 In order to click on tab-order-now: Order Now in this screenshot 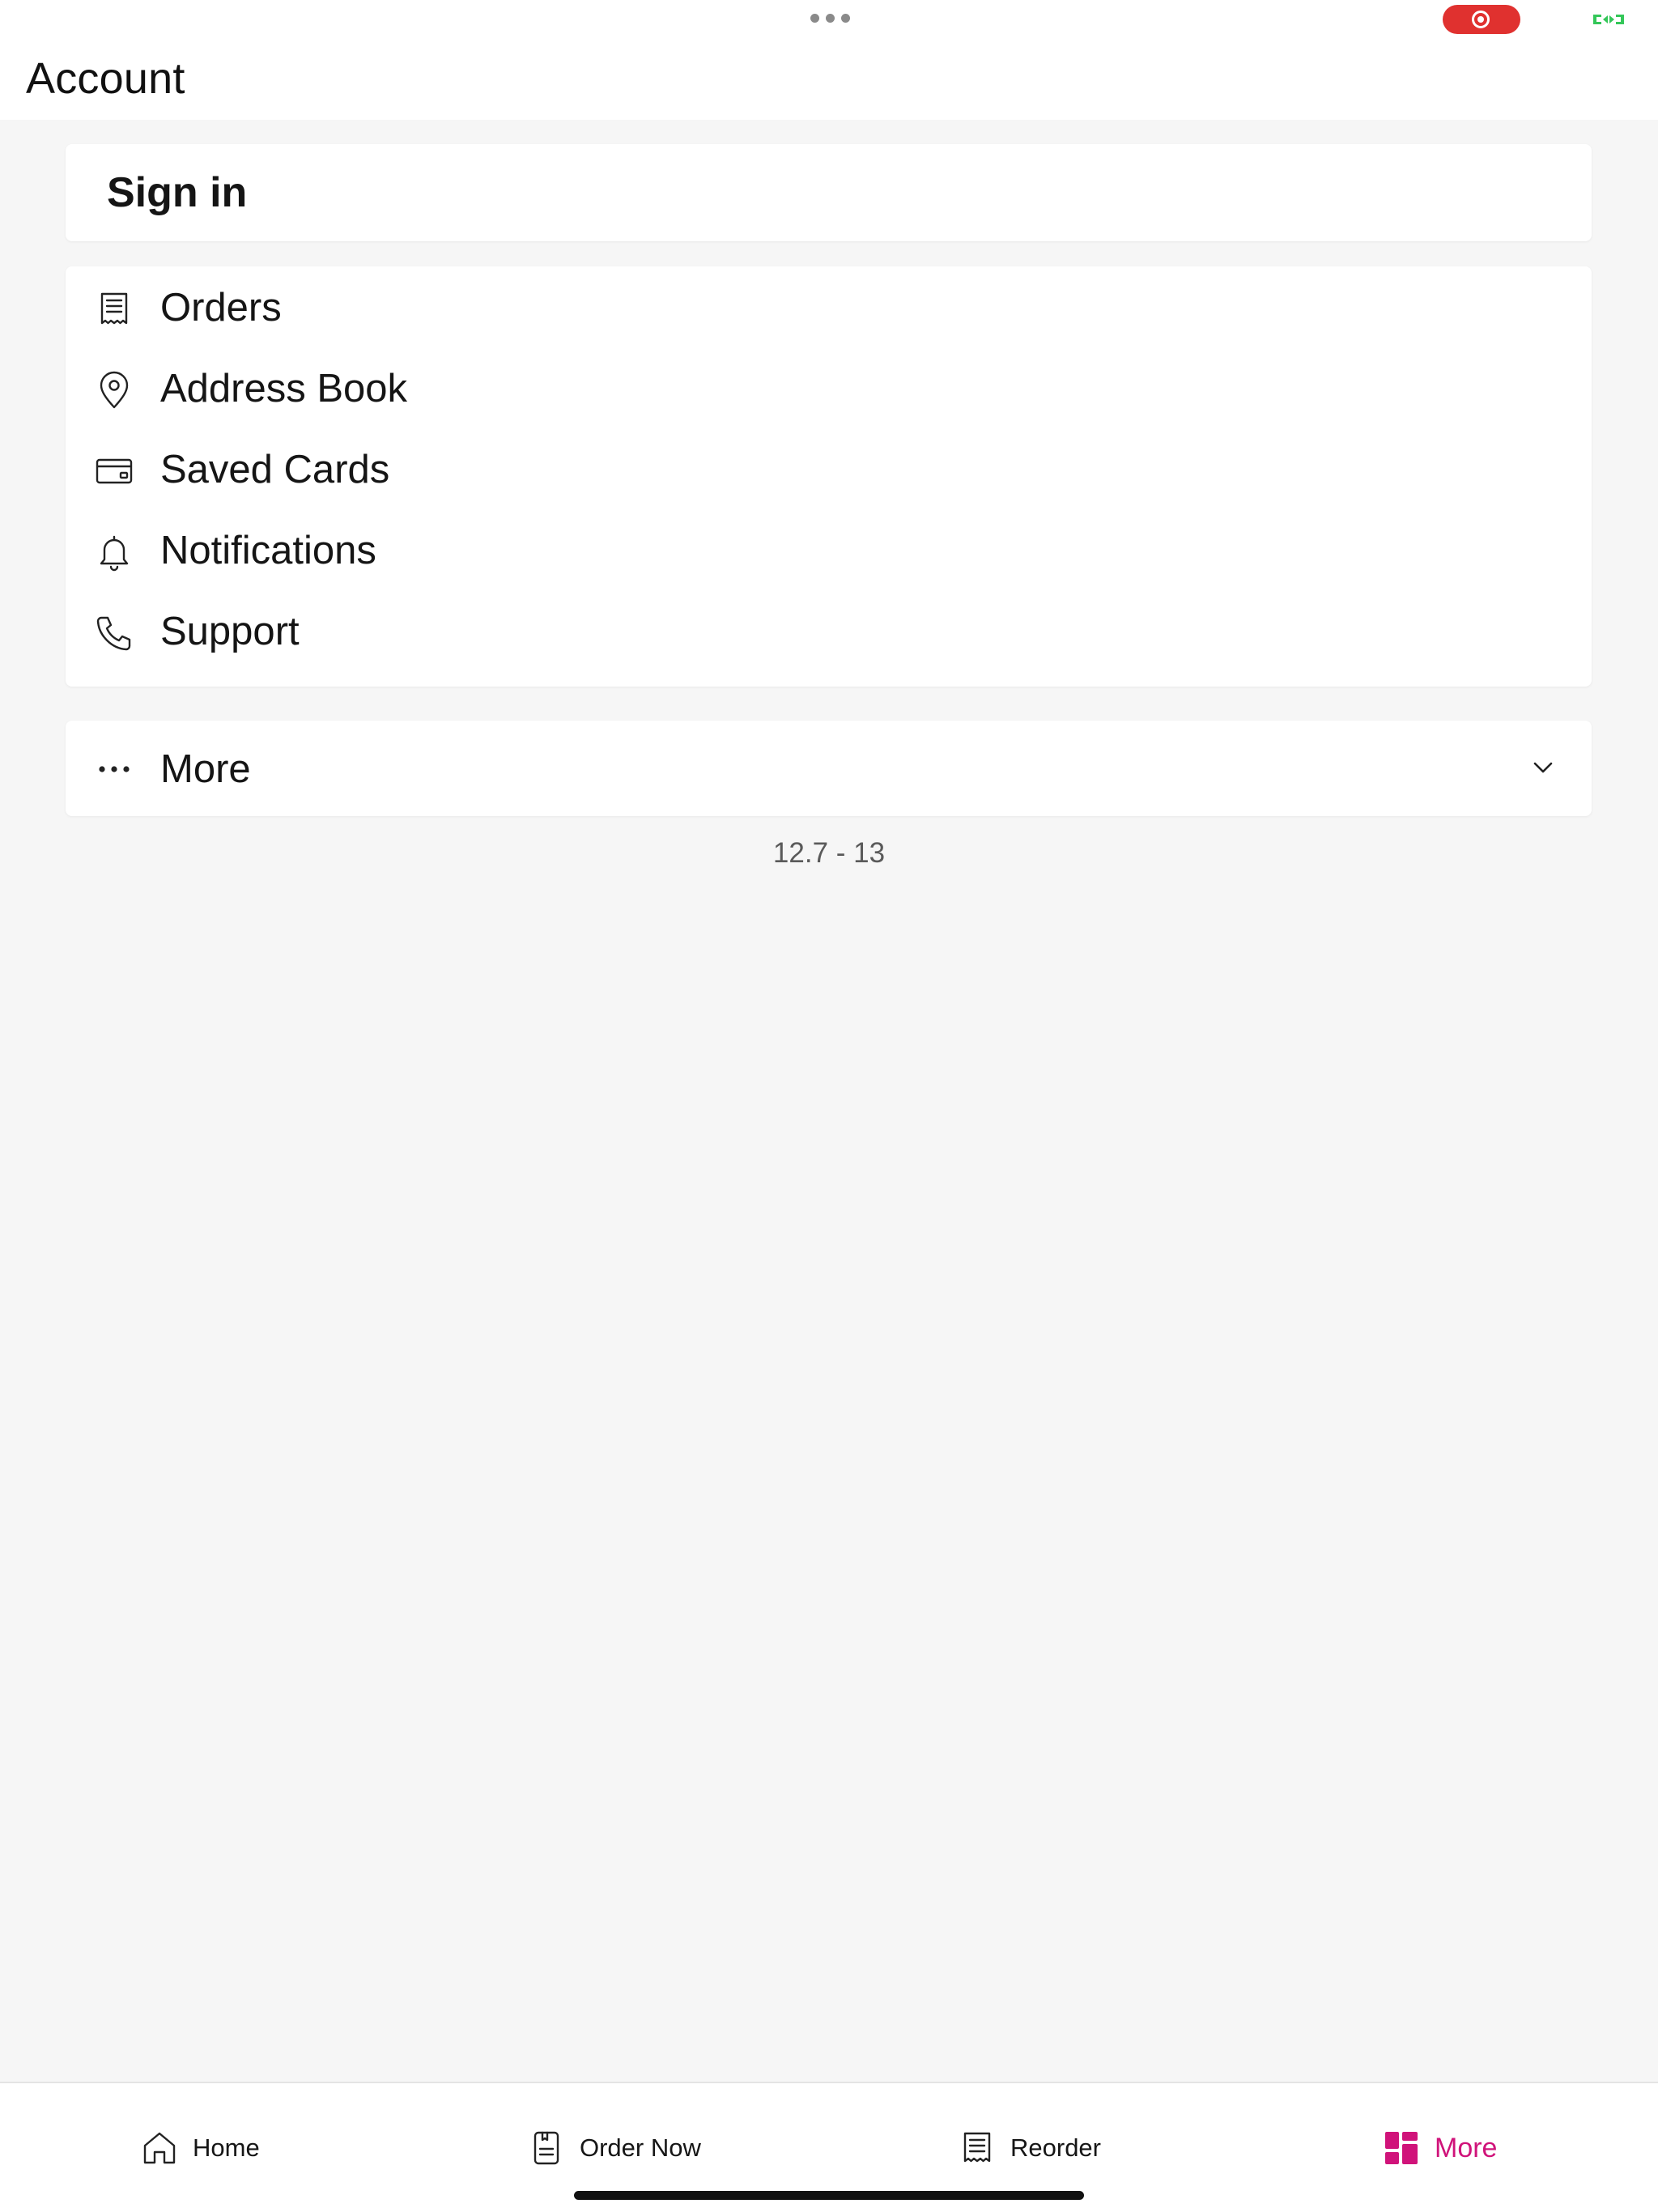, I will do `click(614, 2148)`.